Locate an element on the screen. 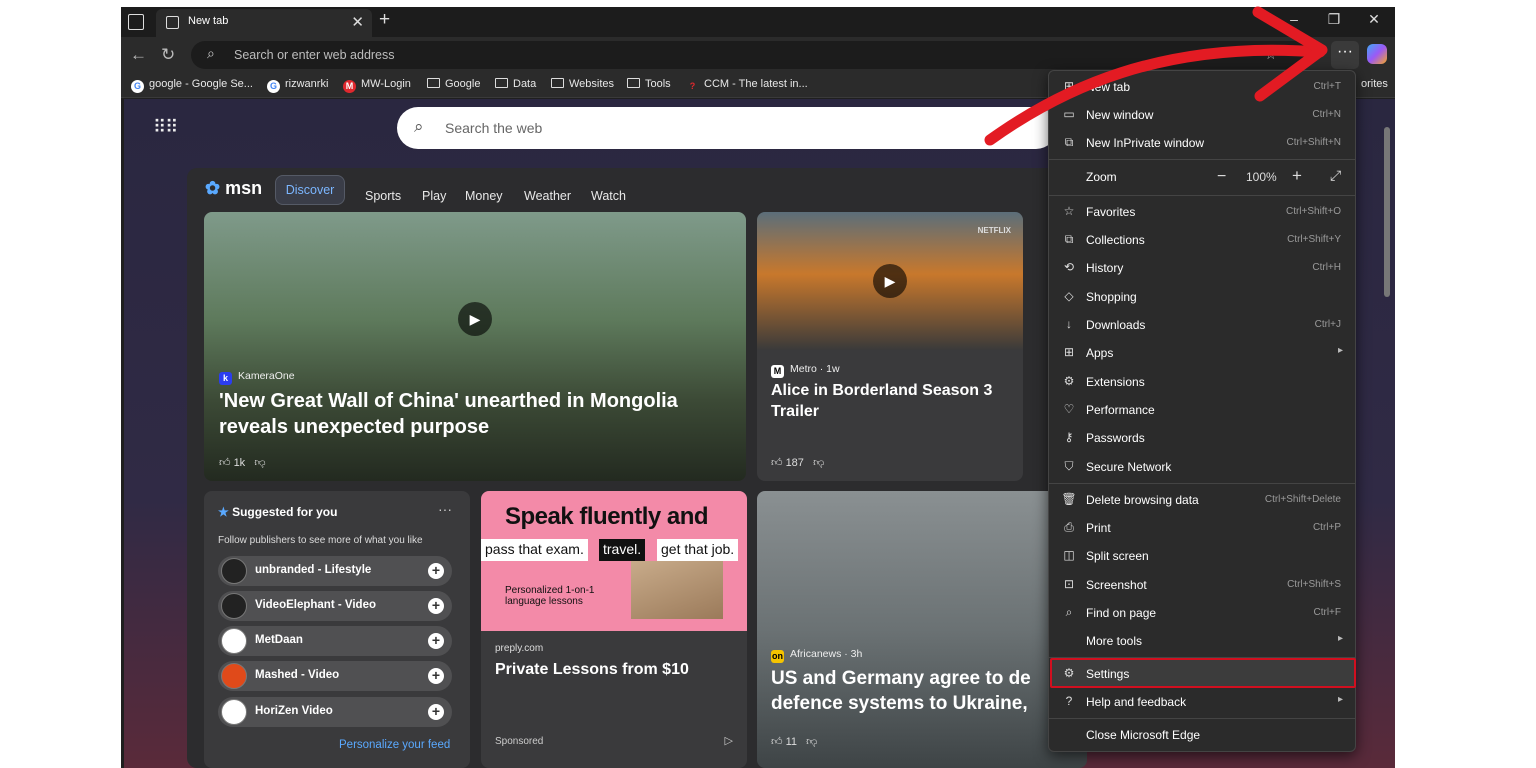 Image resolution: width=1536 pixels, height=768 pixels. tab-new-tab: New tab ✕ is located at coordinates (264, 23).